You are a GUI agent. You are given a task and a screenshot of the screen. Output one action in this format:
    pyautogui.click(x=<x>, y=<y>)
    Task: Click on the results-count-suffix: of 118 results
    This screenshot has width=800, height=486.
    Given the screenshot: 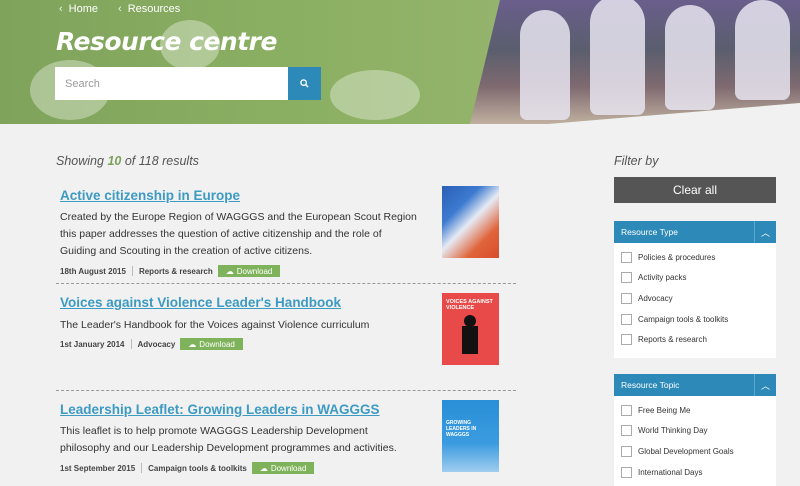 What is the action you would take?
    pyautogui.click(x=160, y=161)
    